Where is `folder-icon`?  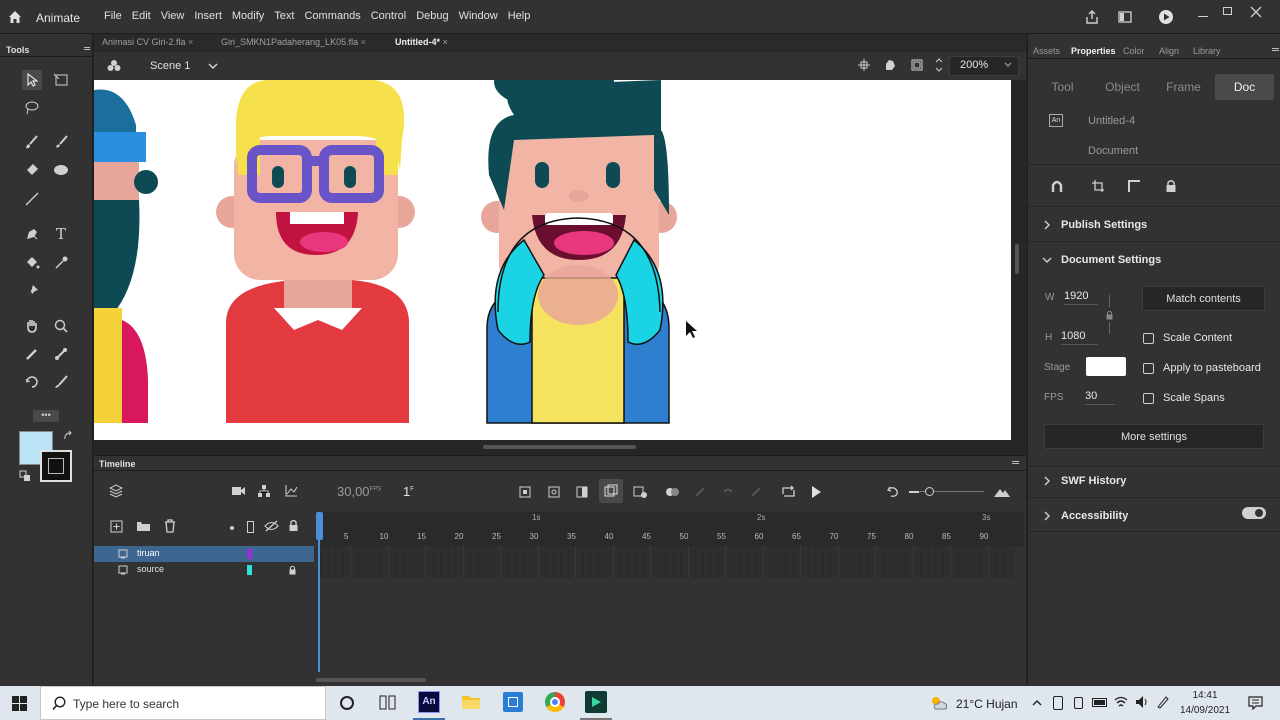 folder-icon is located at coordinates (143, 526).